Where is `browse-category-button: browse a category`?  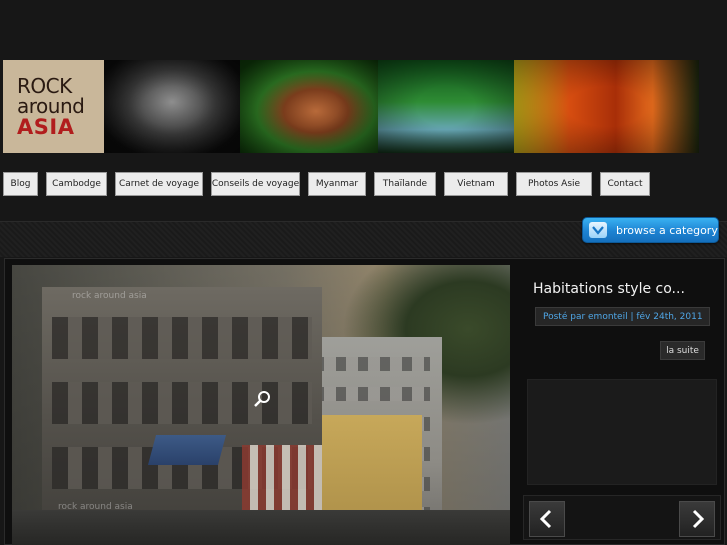
browse-category-button: browse a category is located at coordinates (650, 230).